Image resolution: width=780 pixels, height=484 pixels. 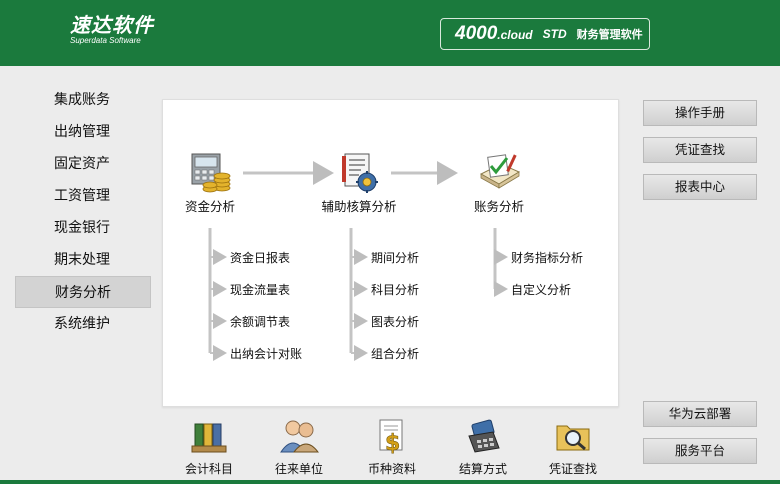 What do you see at coordinates (208, 469) in the screenshot?
I see `toolbar-chart-of-accounts-label: 会计科目` at bounding box center [208, 469].